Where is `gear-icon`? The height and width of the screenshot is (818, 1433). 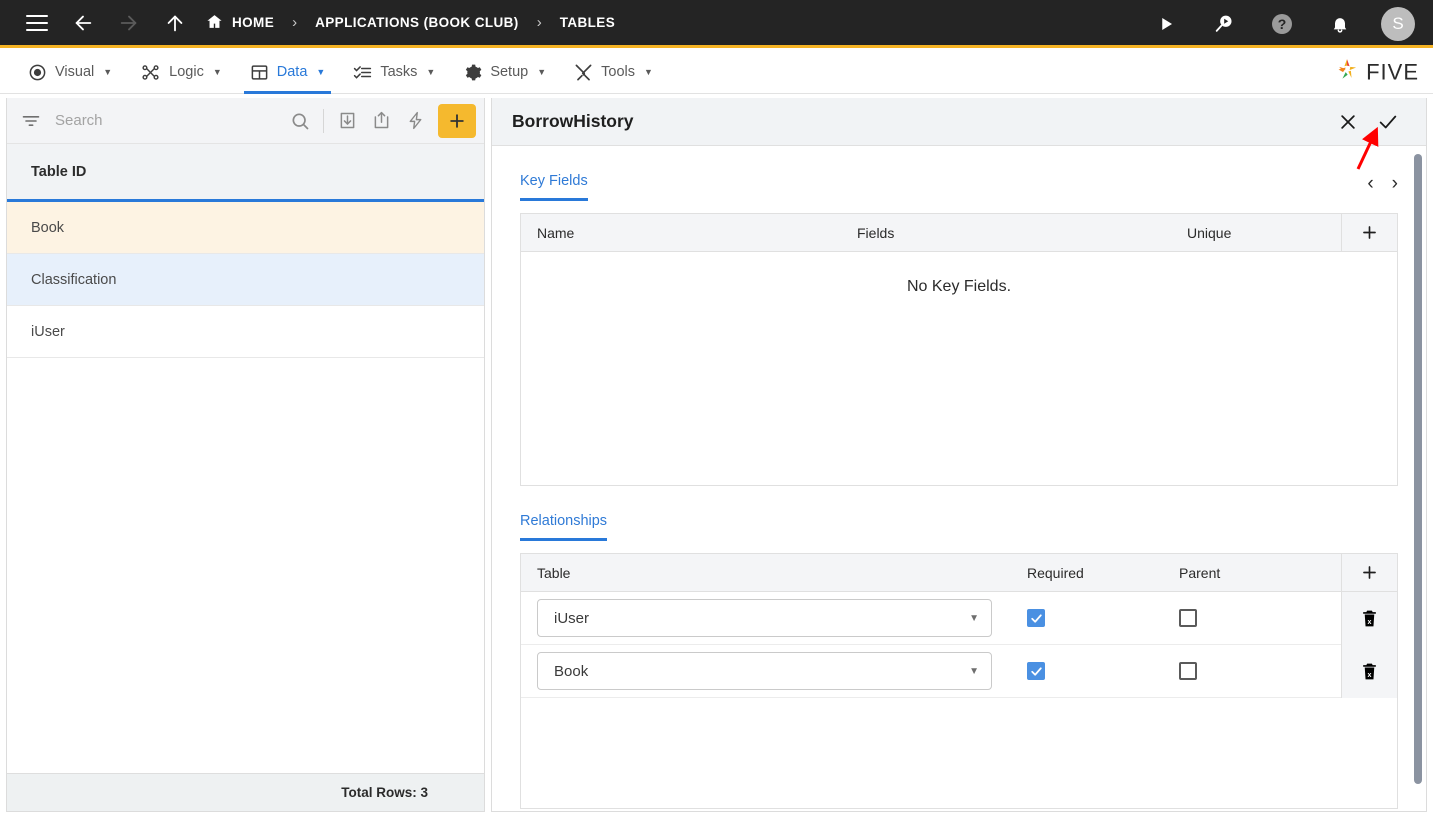
gear-icon is located at coordinates (472, 72).